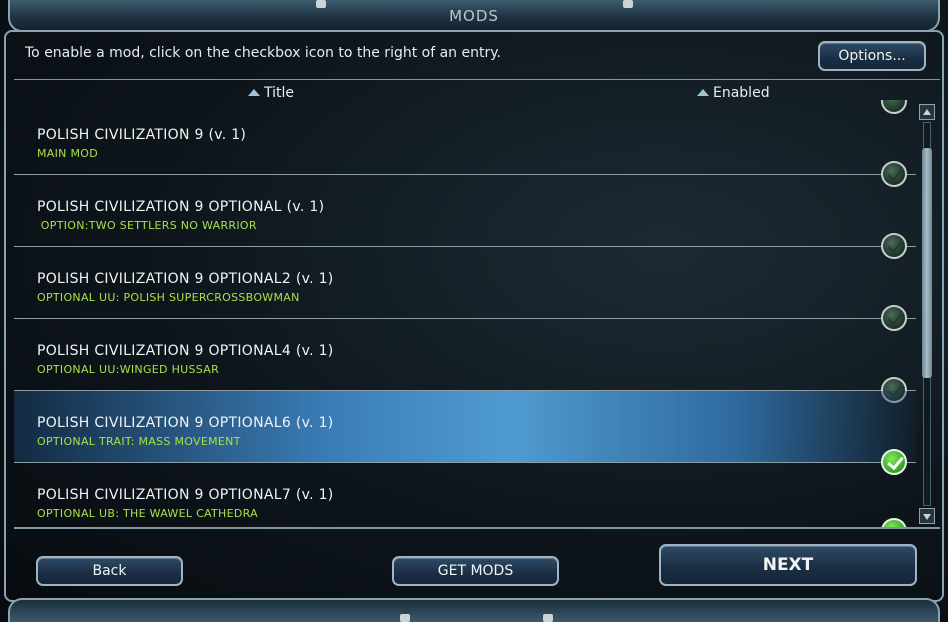 This screenshot has height=622, width=948. Describe the element at coordinates (142, 135) in the screenshot. I see `mod-title: POLISH CIVILIZATION 9 (v. 1)` at that location.